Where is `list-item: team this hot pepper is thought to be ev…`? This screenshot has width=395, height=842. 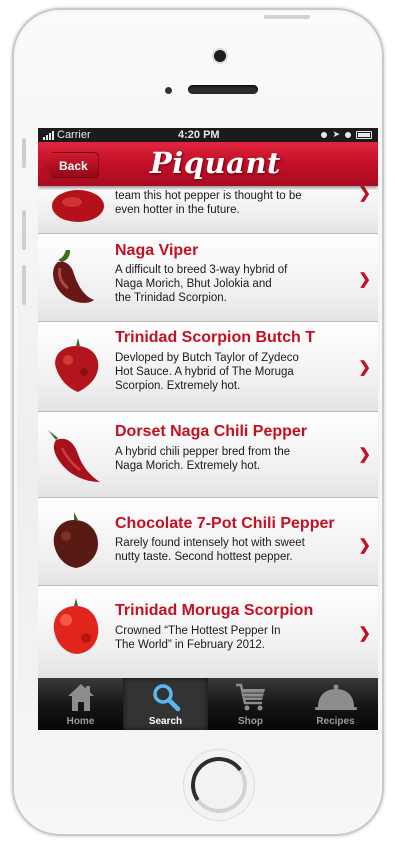 list-item: team this hot pepper is thought to be ev… is located at coordinates (208, 210).